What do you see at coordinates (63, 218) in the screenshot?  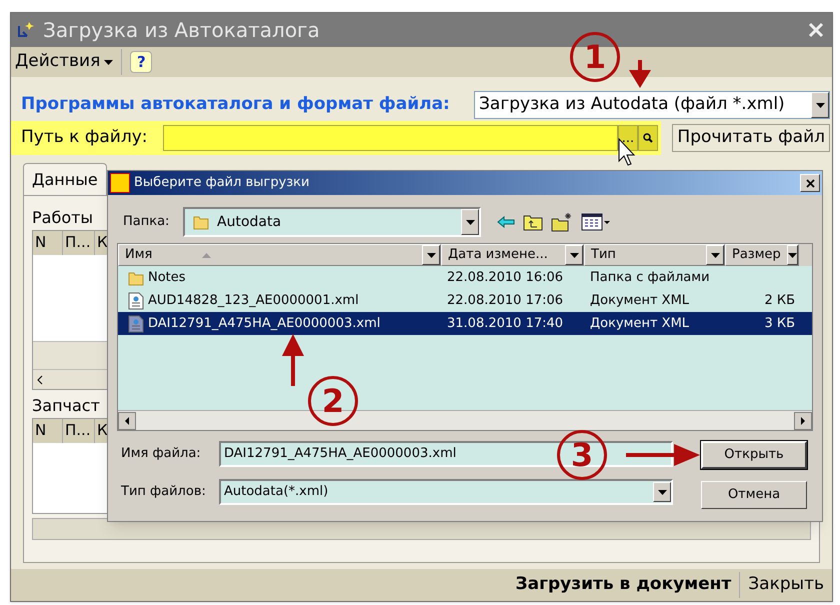 I see `section-title: Работы` at bounding box center [63, 218].